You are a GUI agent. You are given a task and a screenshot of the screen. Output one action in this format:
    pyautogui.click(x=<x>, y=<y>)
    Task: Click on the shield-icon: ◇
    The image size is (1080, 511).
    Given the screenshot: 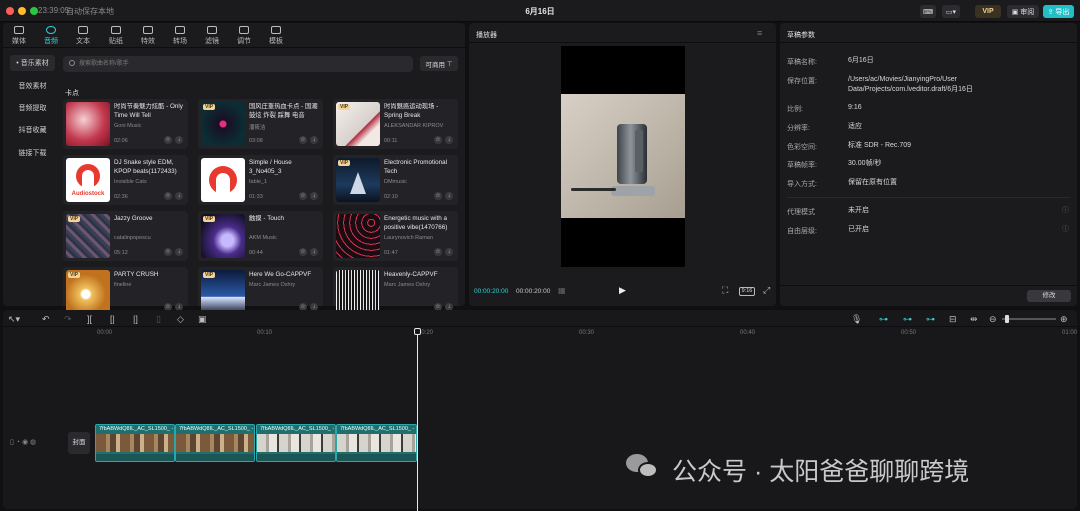 What is the action you would take?
    pyautogui.click(x=180, y=319)
    